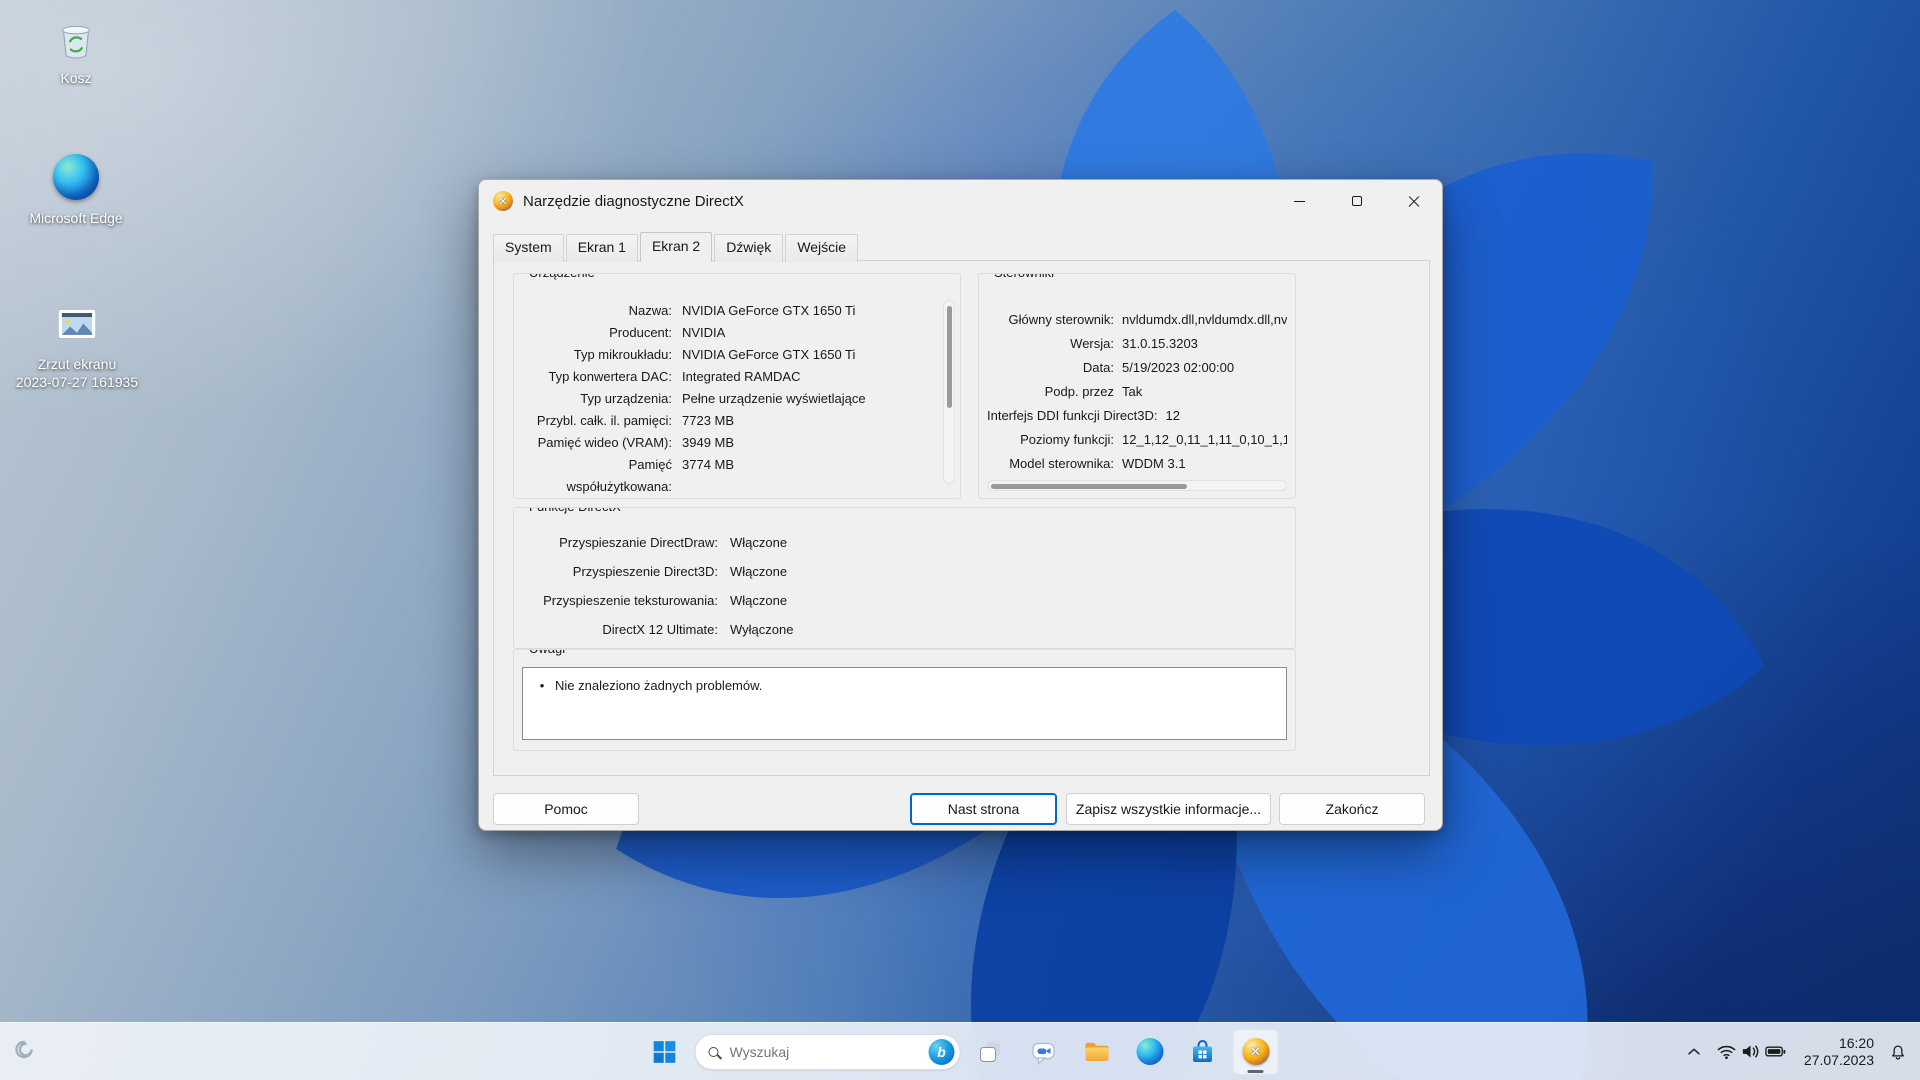 The width and height of the screenshot is (1920, 1080). I want to click on field-value: Wyłączone, so click(762, 629).